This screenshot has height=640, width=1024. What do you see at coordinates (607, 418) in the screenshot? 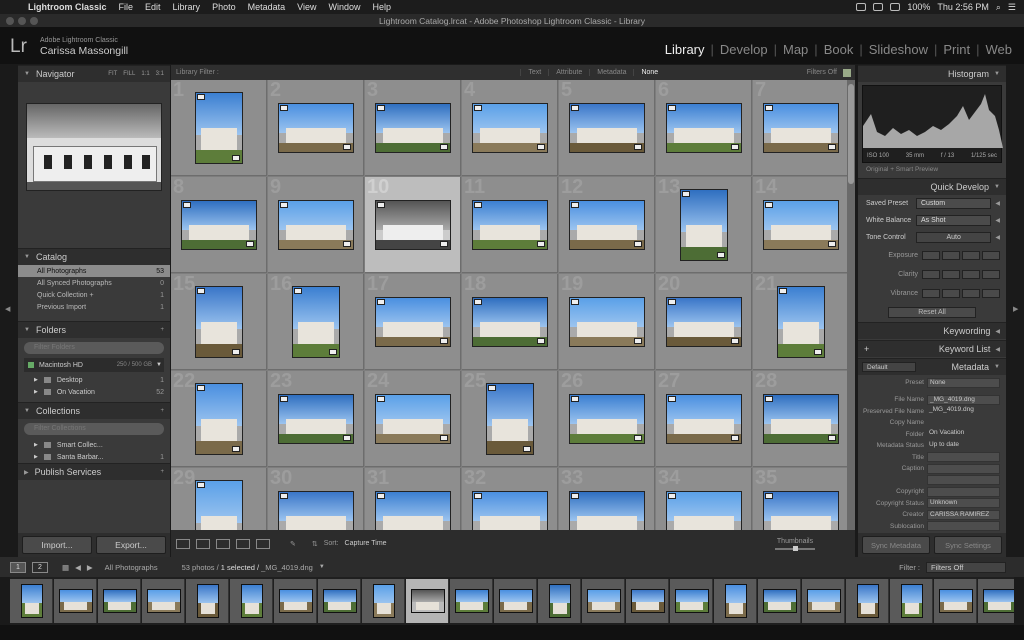
I see `grid-cell: 26` at bounding box center [607, 418].